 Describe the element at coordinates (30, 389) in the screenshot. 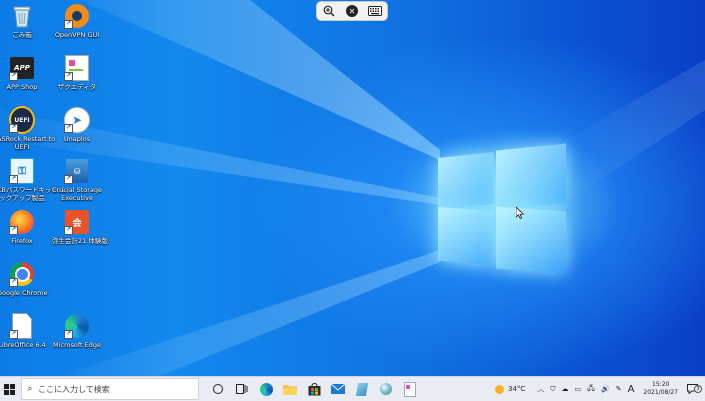

I see `search-icon: ⌕` at that location.